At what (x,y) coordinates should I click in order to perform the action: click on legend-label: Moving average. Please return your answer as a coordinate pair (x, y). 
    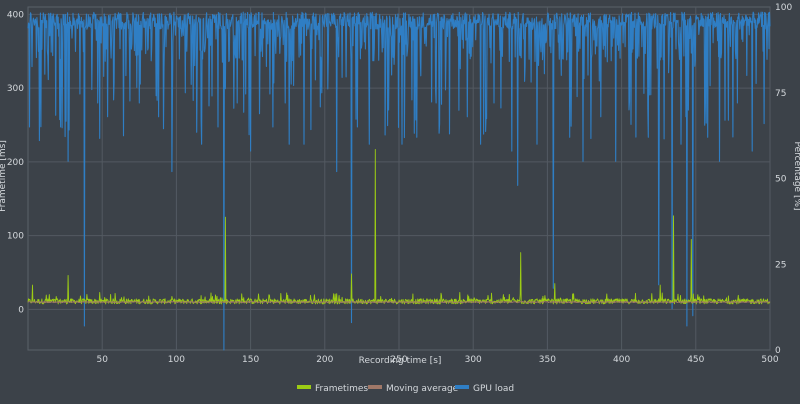
    Looking at the image, I should click on (422, 389).